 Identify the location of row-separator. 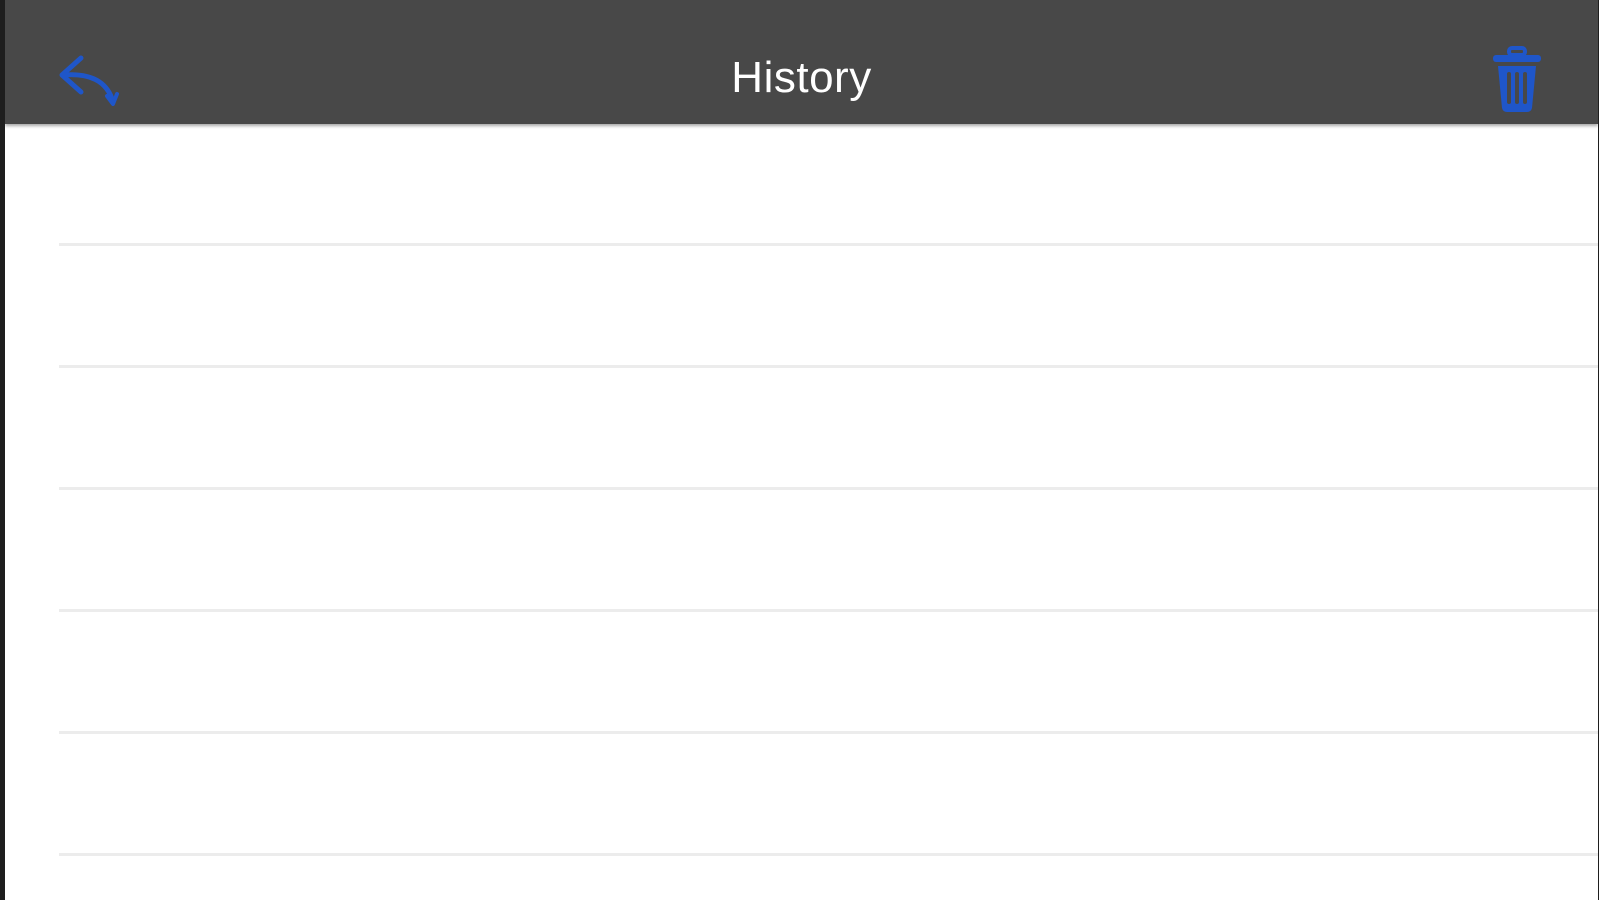
(828, 854).